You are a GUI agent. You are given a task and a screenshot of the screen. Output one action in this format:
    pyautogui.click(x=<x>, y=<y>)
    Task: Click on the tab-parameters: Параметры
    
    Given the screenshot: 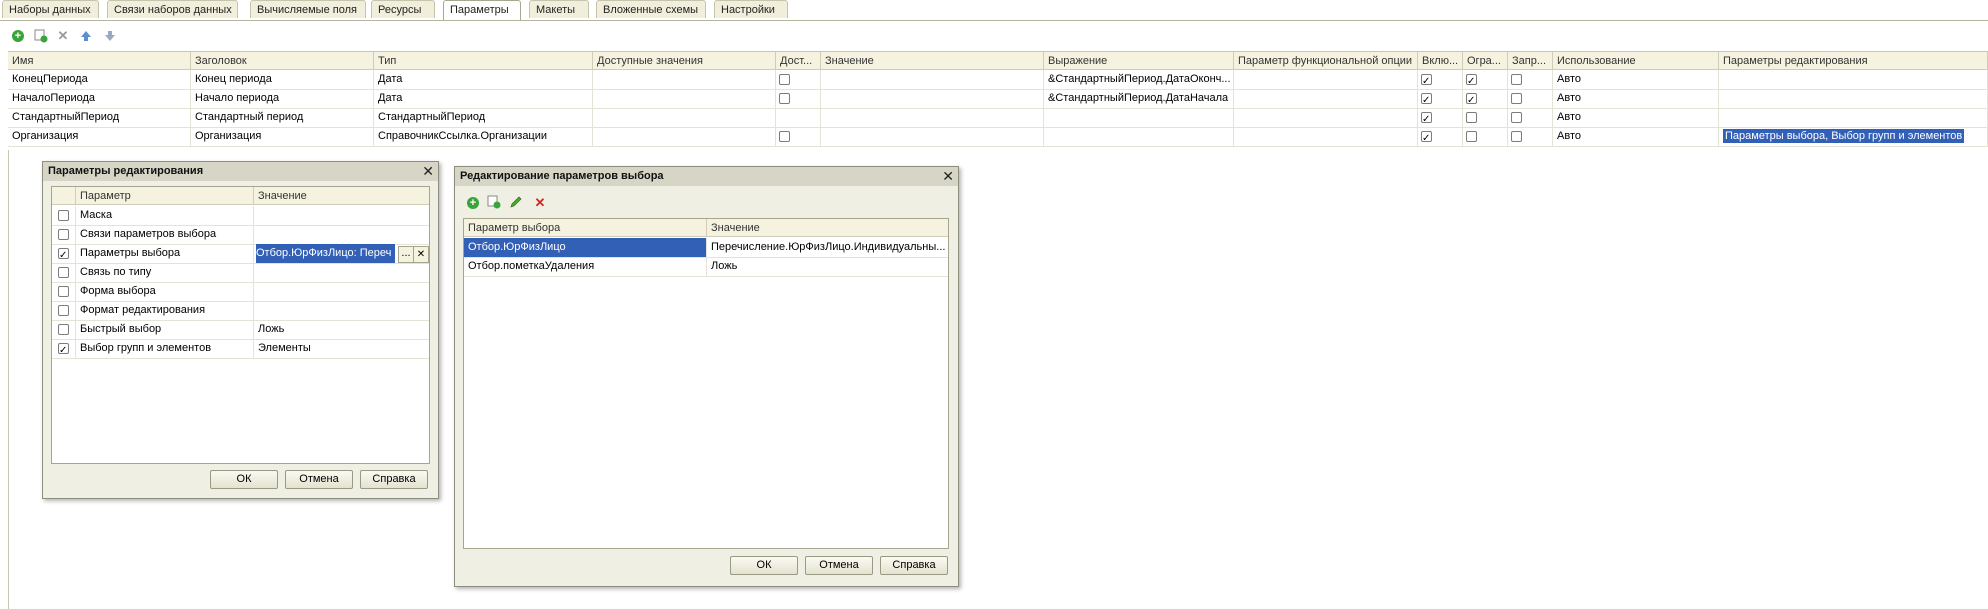 What is the action you would take?
    pyautogui.click(x=482, y=10)
    